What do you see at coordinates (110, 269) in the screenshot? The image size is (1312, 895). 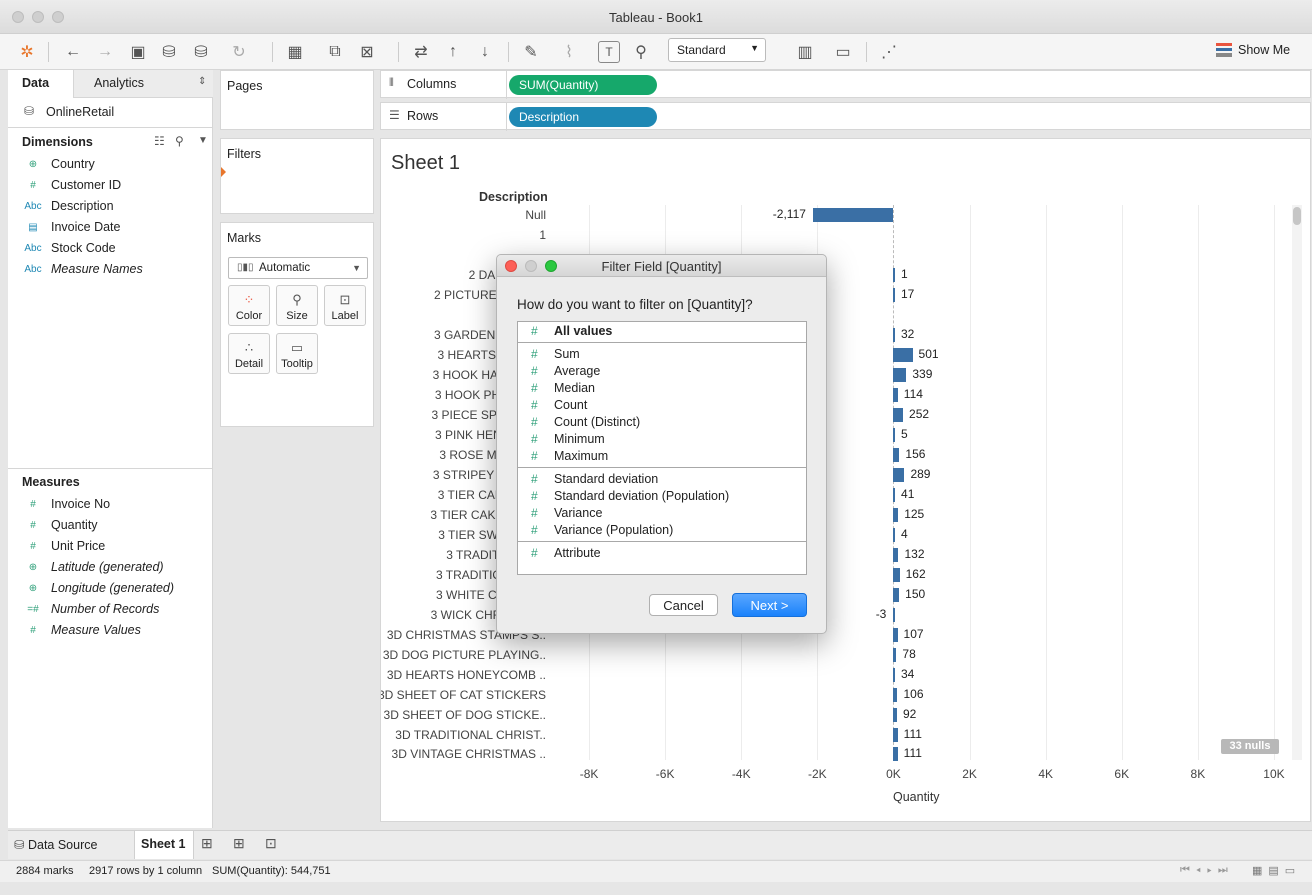 I see `field-measure-names: Abc Measure Names` at bounding box center [110, 269].